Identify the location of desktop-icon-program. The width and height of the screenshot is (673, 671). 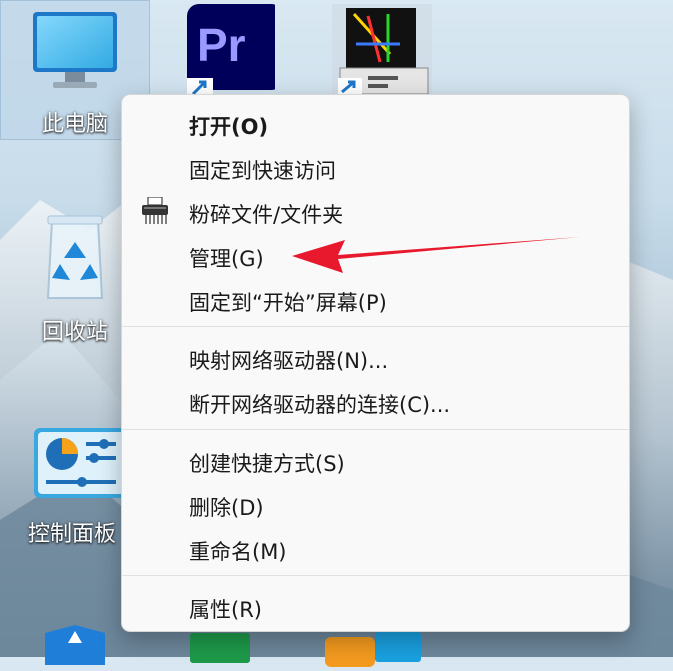
(380, 52).